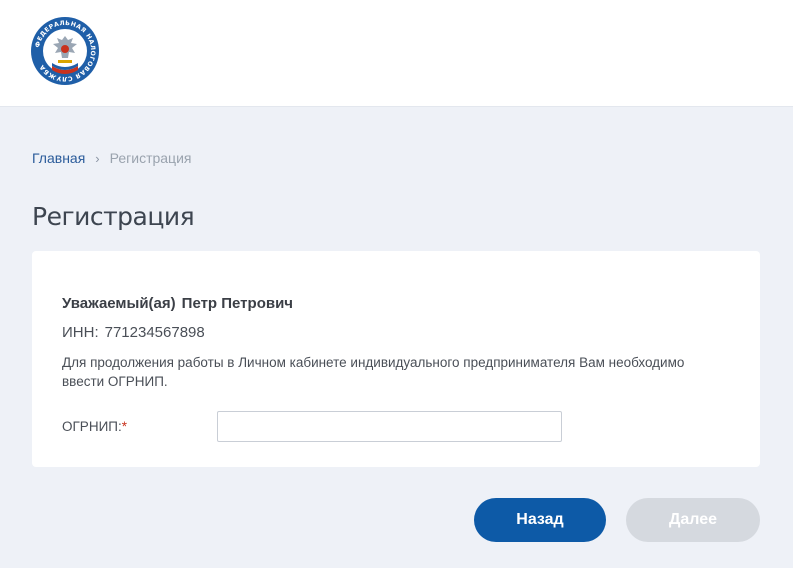 This screenshot has width=793, height=568. What do you see at coordinates (151, 158) in the screenshot?
I see `breadcrumb-current: Регистрация` at bounding box center [151, 158].